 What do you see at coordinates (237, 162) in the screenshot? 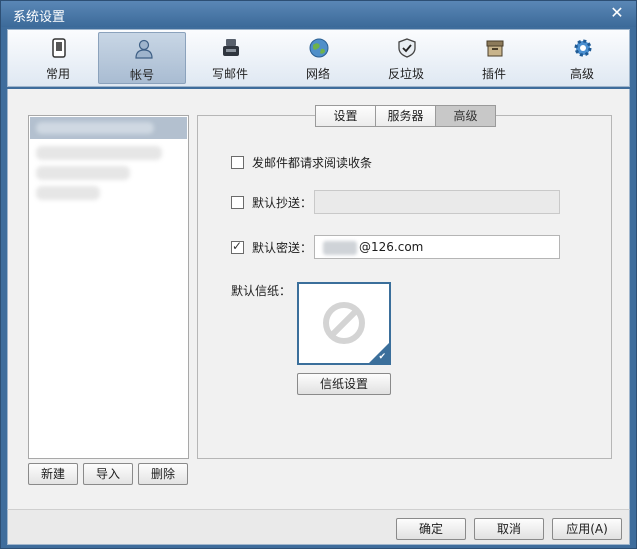
I see `read-receipt-checkbox` at bounding box center [237, 162].